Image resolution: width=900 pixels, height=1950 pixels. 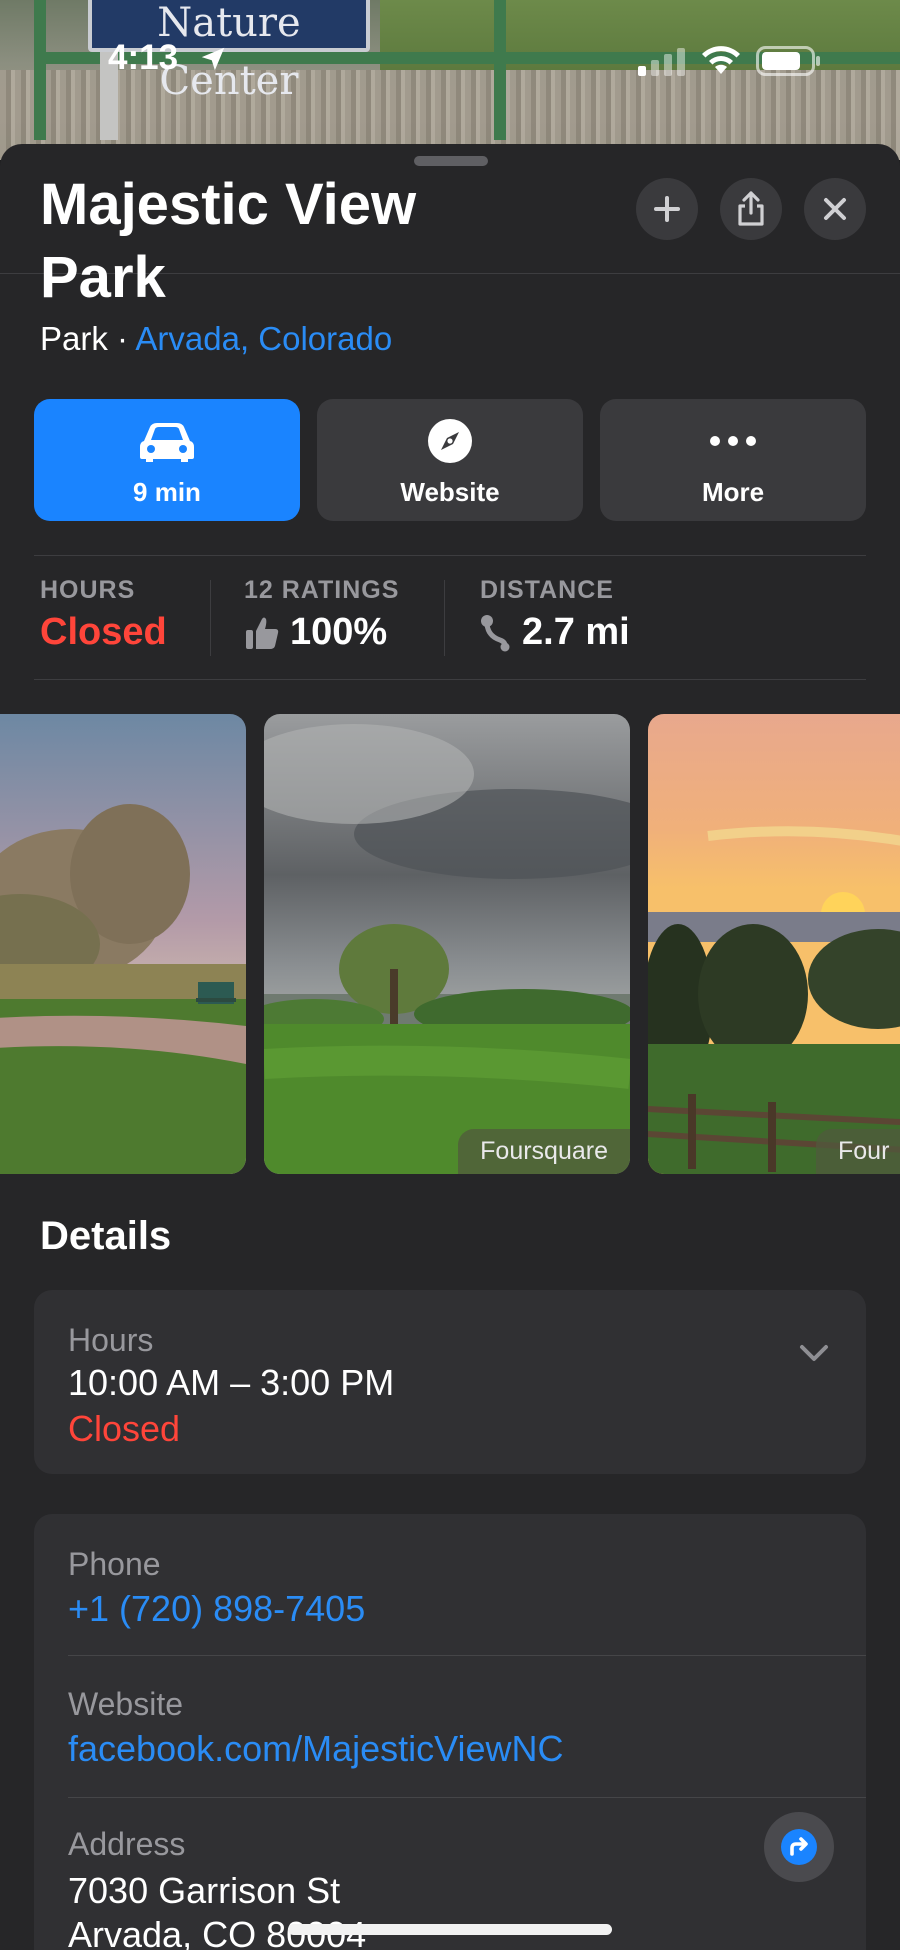 I want to click on ratings-stat: 12 RATINGS 100%, so click(x=321, y=615).